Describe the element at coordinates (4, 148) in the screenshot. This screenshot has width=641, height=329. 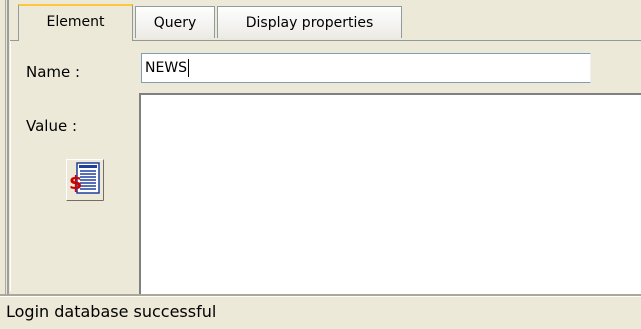
I see `left-frame-border` at that location.